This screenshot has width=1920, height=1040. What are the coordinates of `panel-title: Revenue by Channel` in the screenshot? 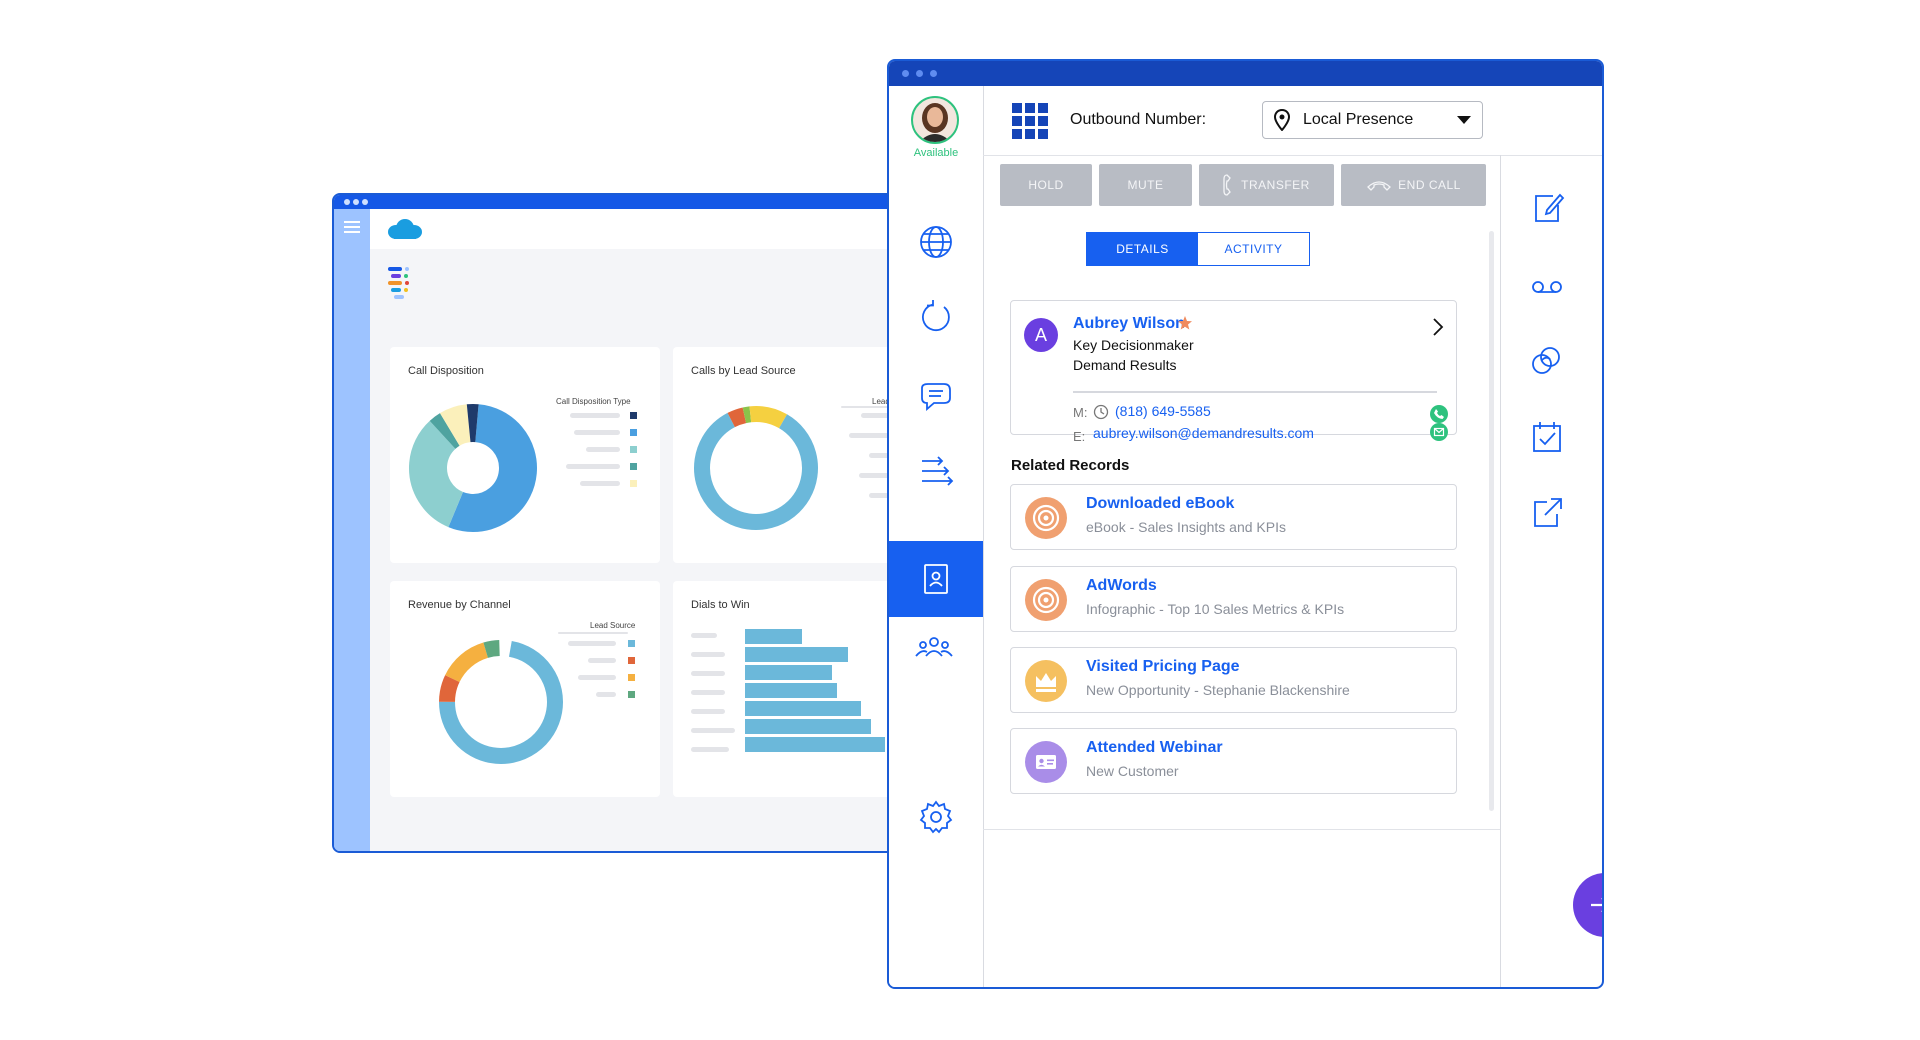 It's located at (459, 605).